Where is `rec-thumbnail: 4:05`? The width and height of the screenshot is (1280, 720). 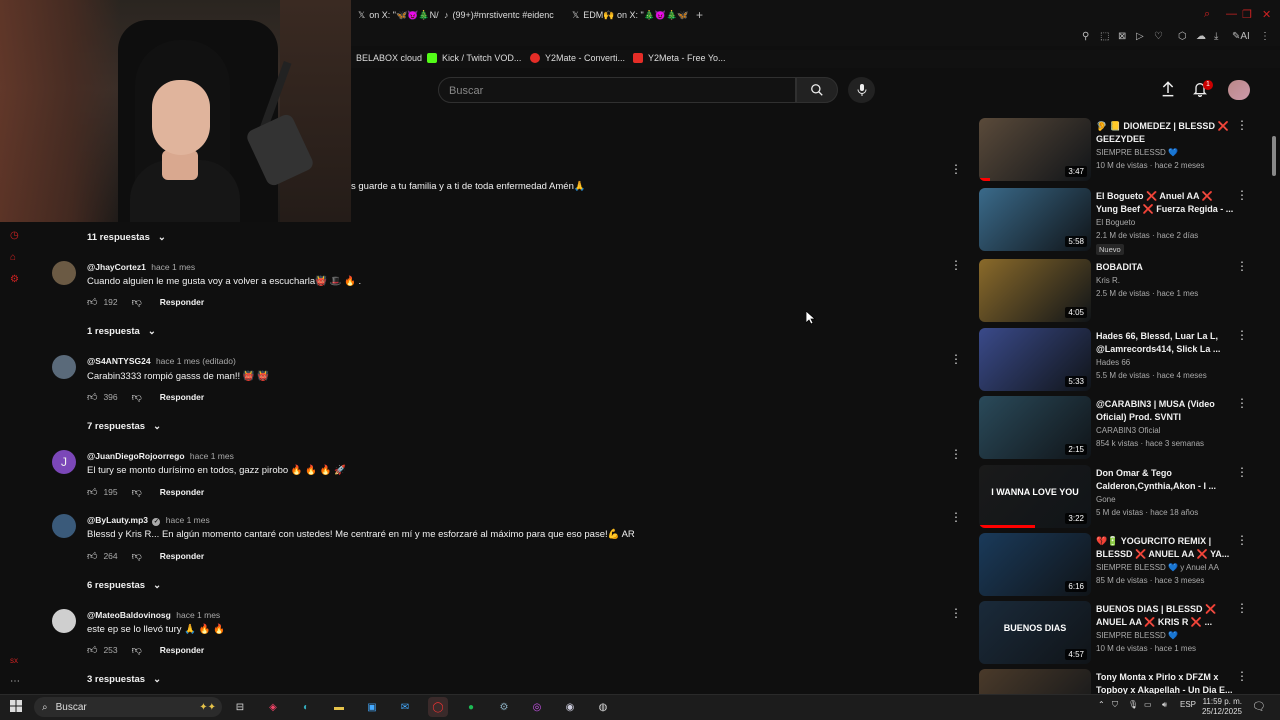
rec-thumbnail: 4:05 is located at coordinates (1035, 290).